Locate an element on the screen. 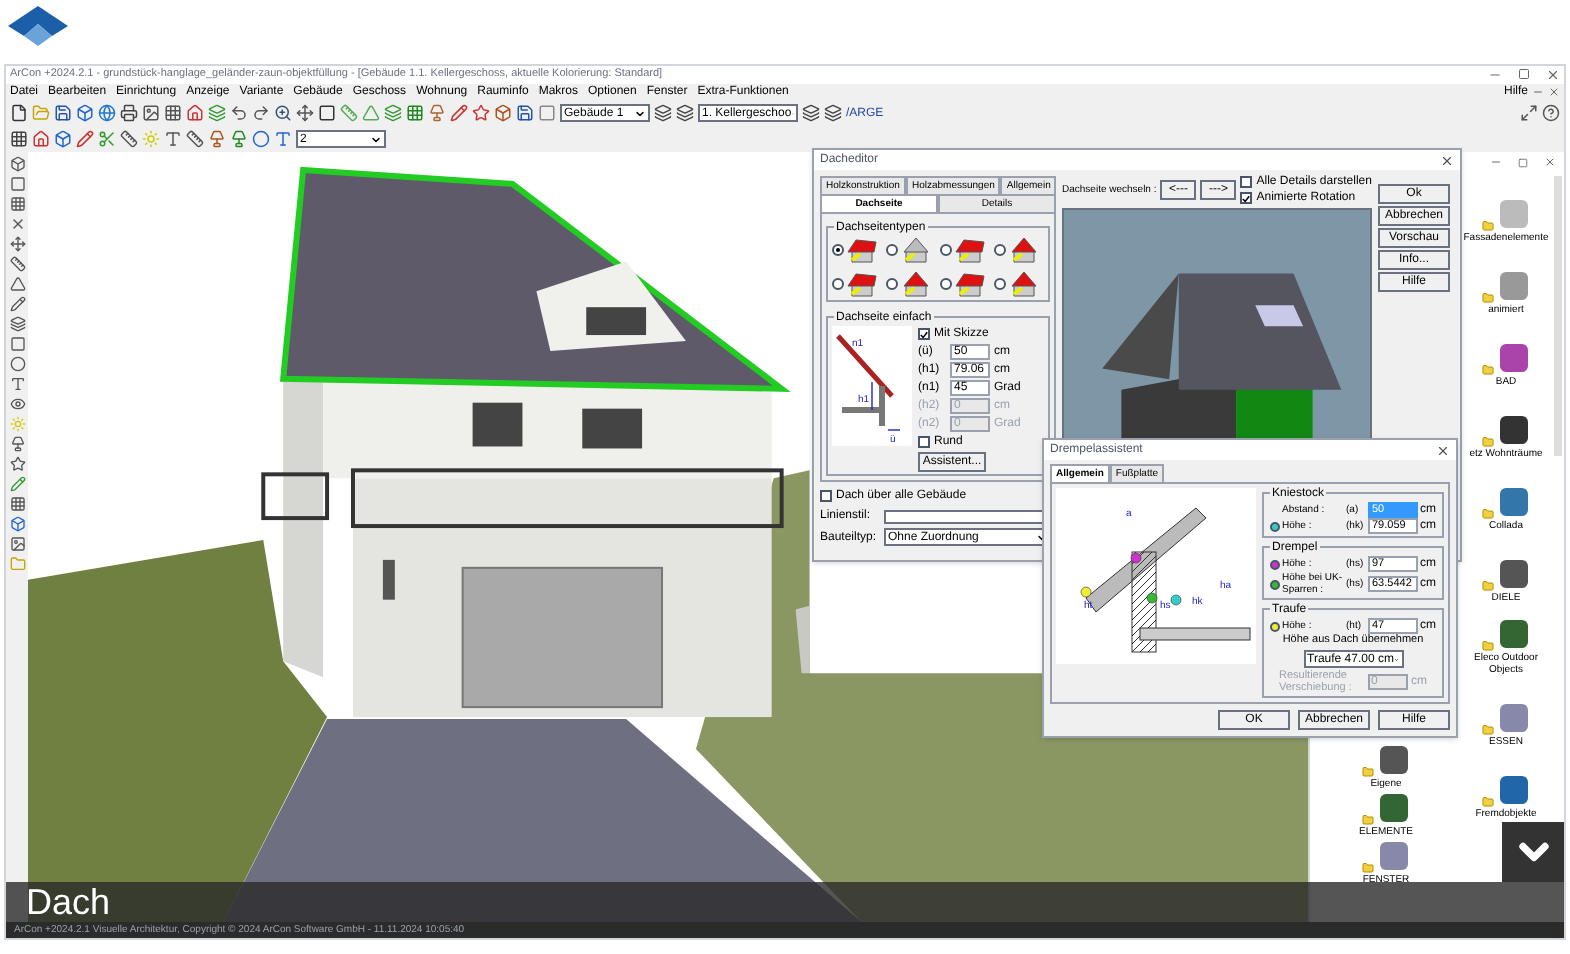  scissors-icon is located at coordinates (107, 139).